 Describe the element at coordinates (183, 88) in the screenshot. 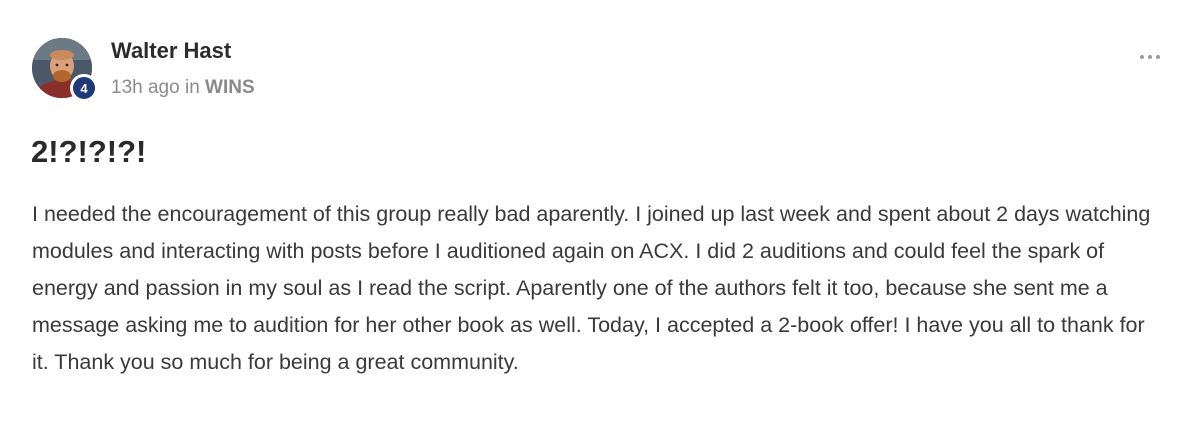

I see `post-meta: 13h ago in WINS` at that location.